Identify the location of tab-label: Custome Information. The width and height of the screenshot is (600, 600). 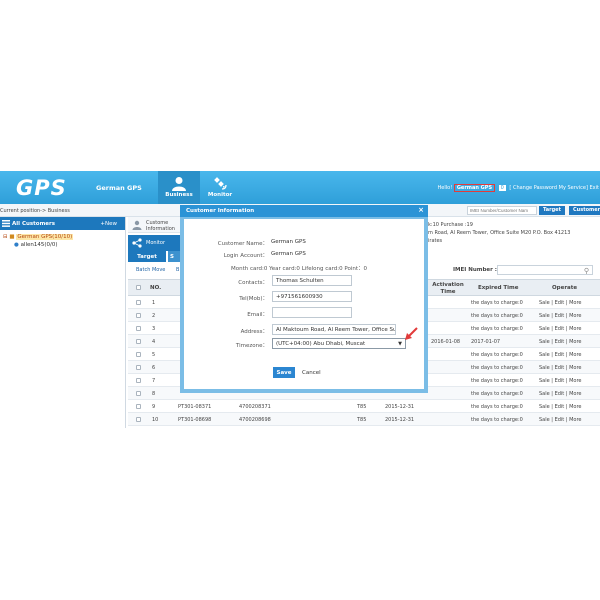
(160, 226).